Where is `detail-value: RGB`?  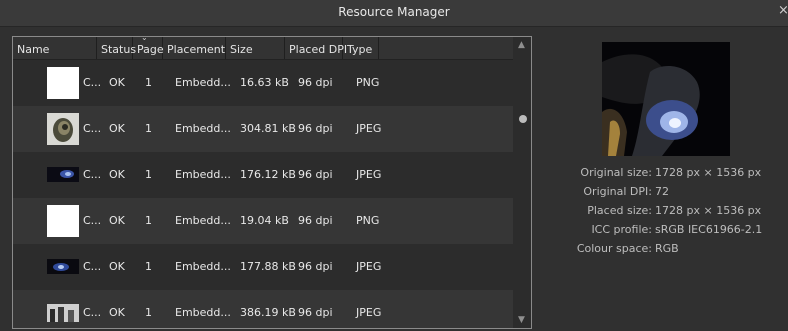
detail-value: RGB is located at coordinates (667, 248).